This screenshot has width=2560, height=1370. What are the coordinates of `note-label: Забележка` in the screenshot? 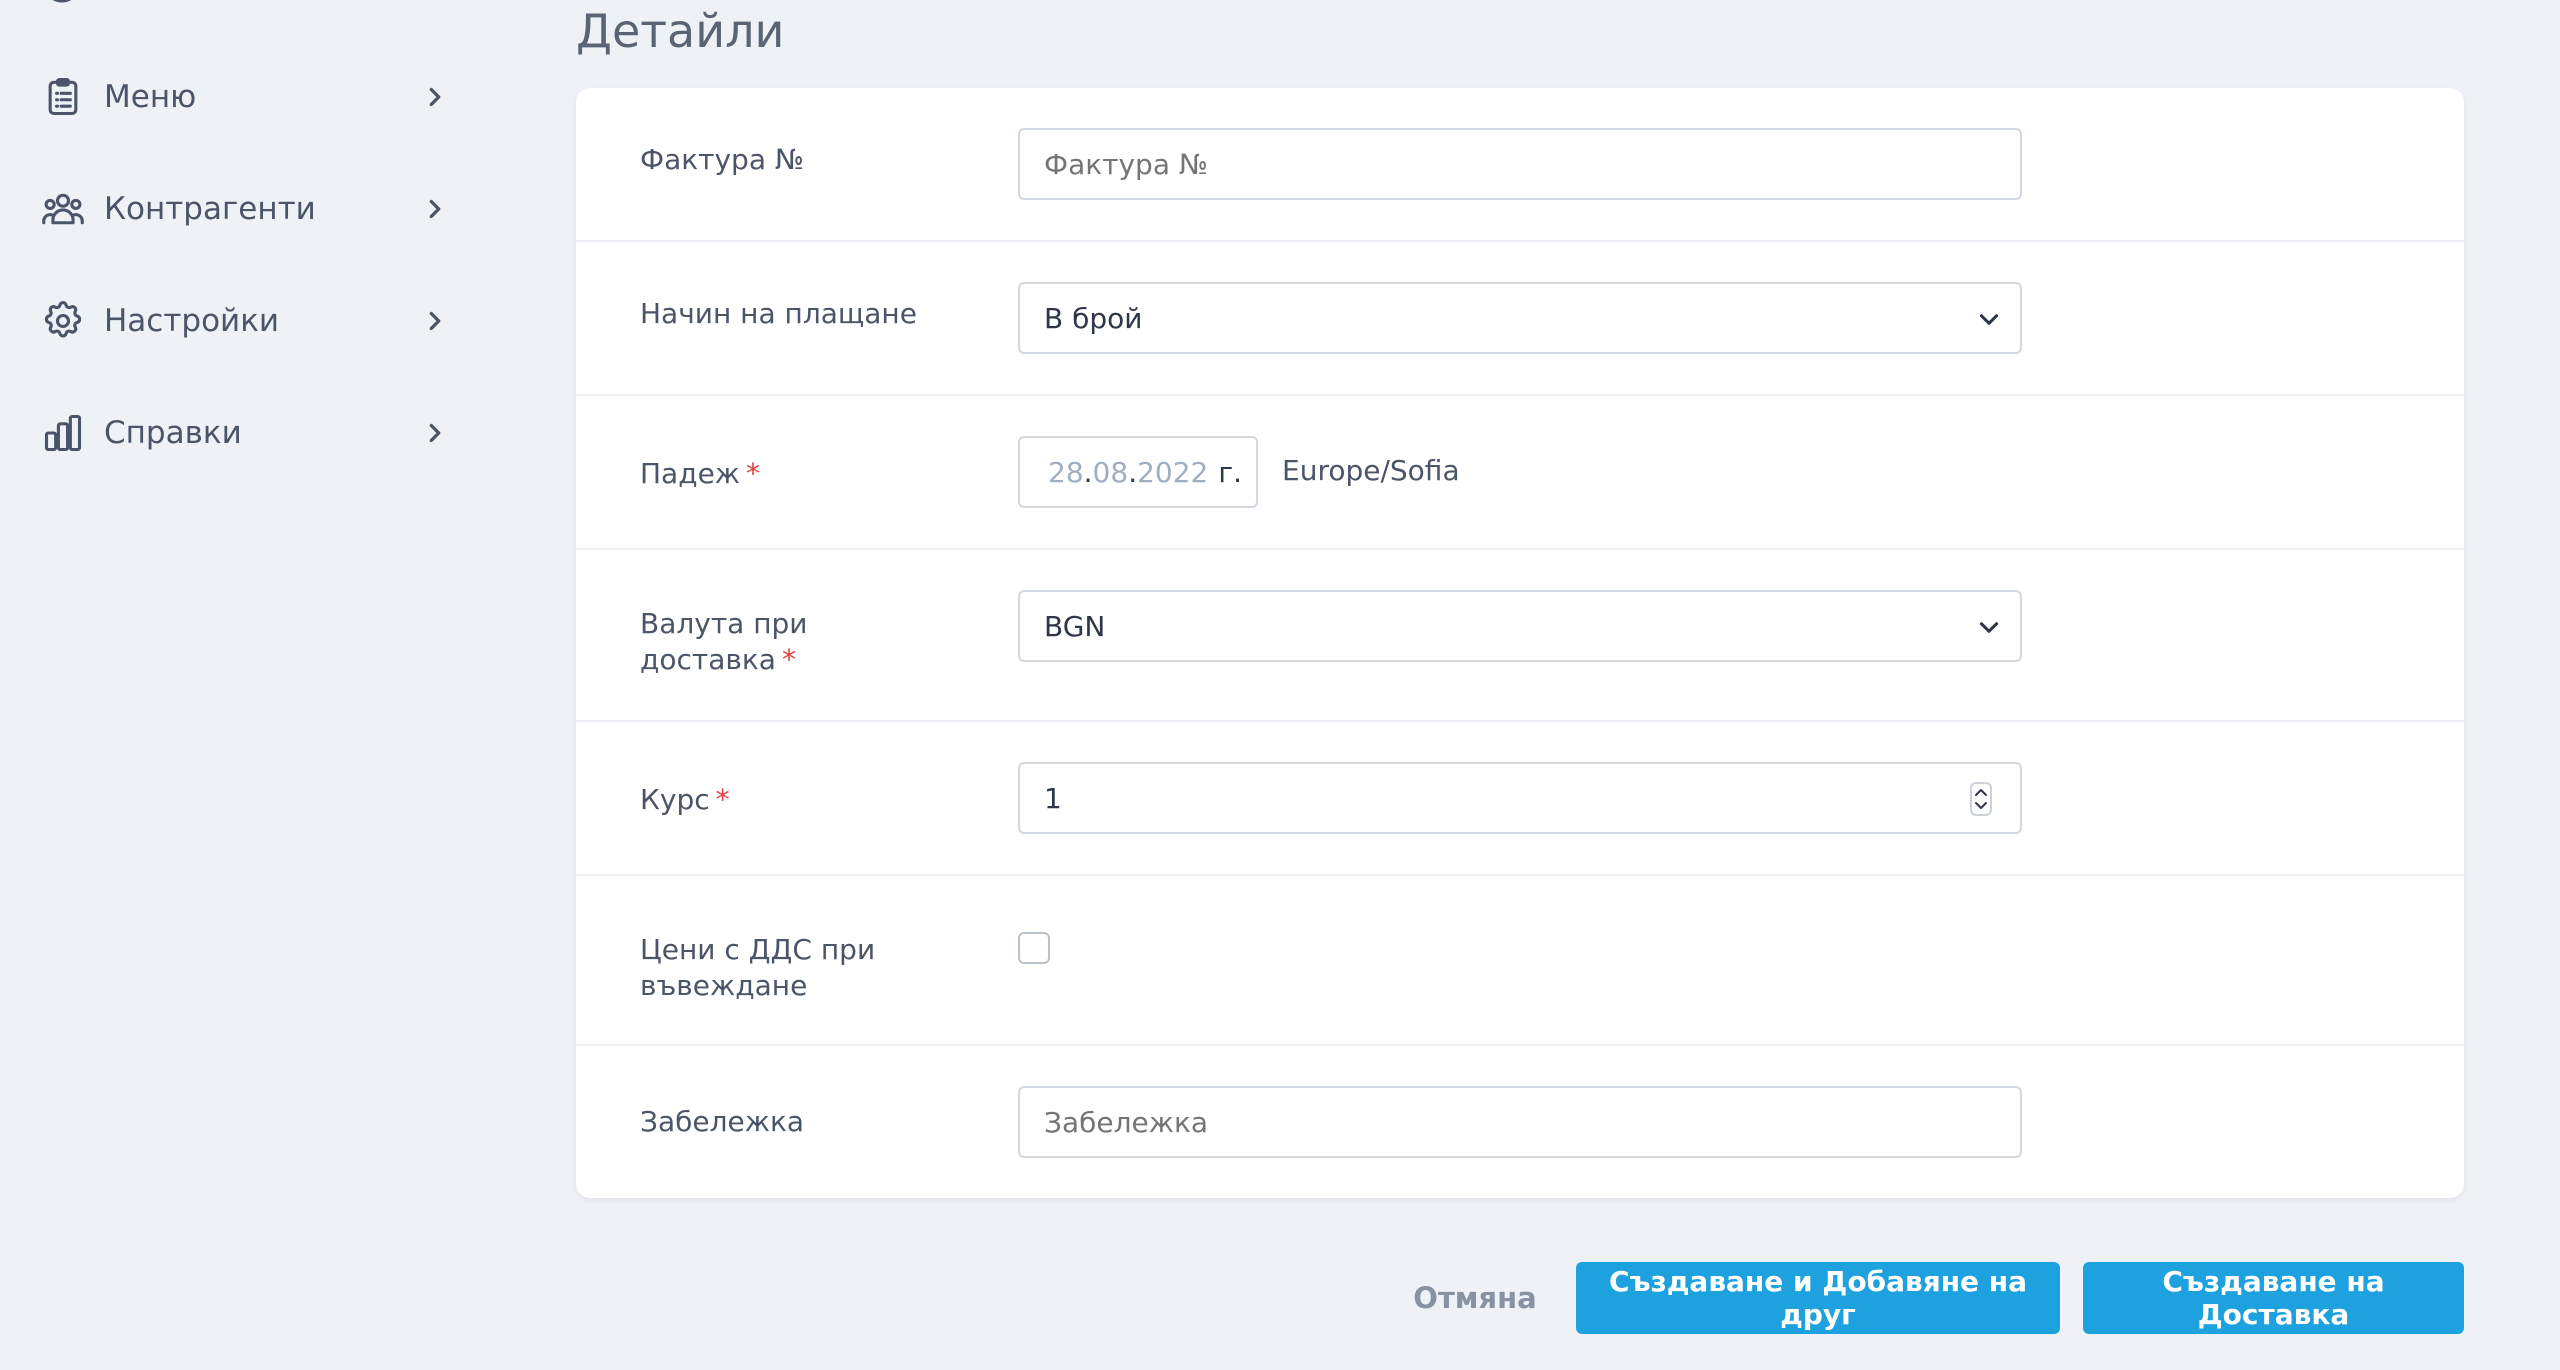 It's located at (722, 1121).